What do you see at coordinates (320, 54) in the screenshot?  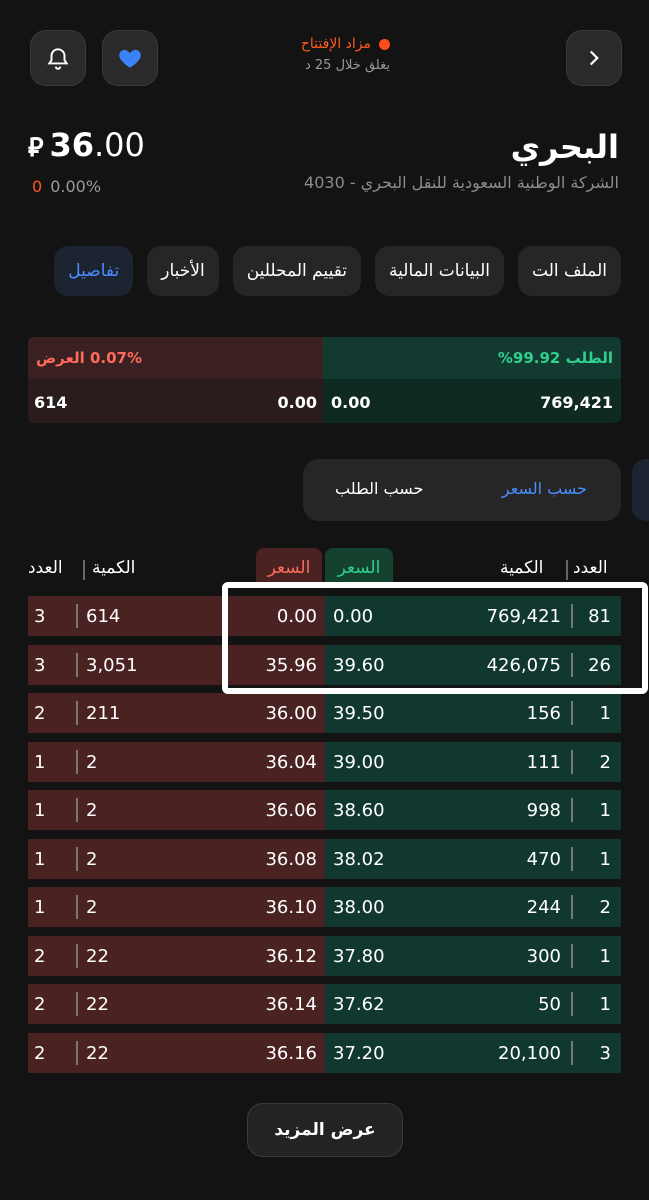 I see `auction-status: مزاد الإفتتاح يغلق خلال 25 د` at bounding box center [320, 54].